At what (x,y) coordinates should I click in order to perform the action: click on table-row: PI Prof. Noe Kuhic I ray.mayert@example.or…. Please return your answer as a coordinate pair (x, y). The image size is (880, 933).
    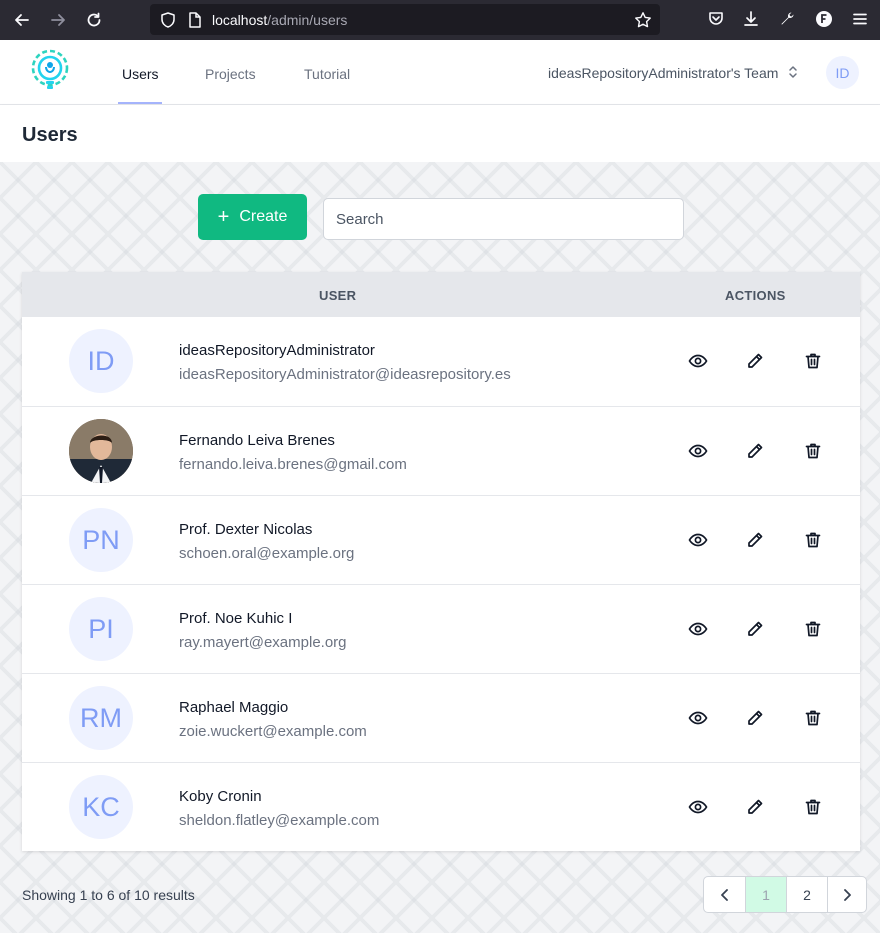
    Looking at the image, I should click on (441, 628).